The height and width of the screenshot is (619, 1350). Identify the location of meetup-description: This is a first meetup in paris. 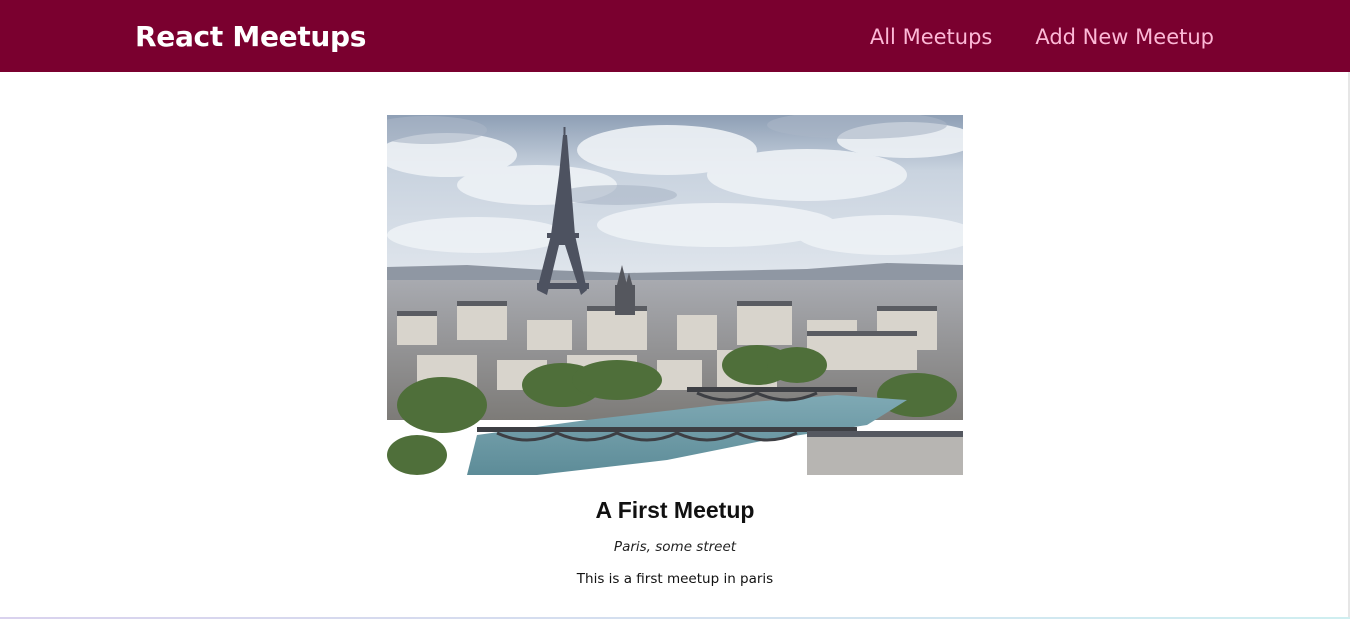
(675, 579).